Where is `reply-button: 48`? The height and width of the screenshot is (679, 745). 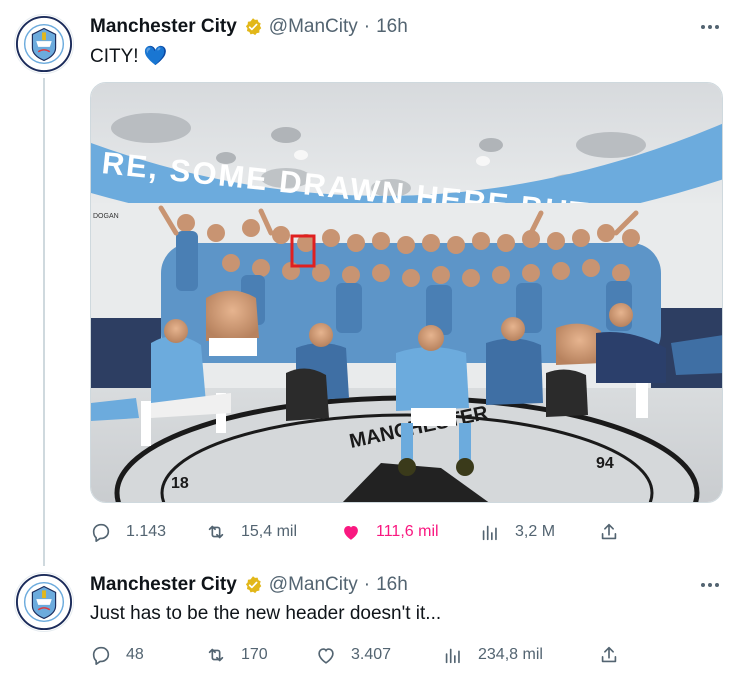 reply-button: 48 is located at coordinates (117, 655).